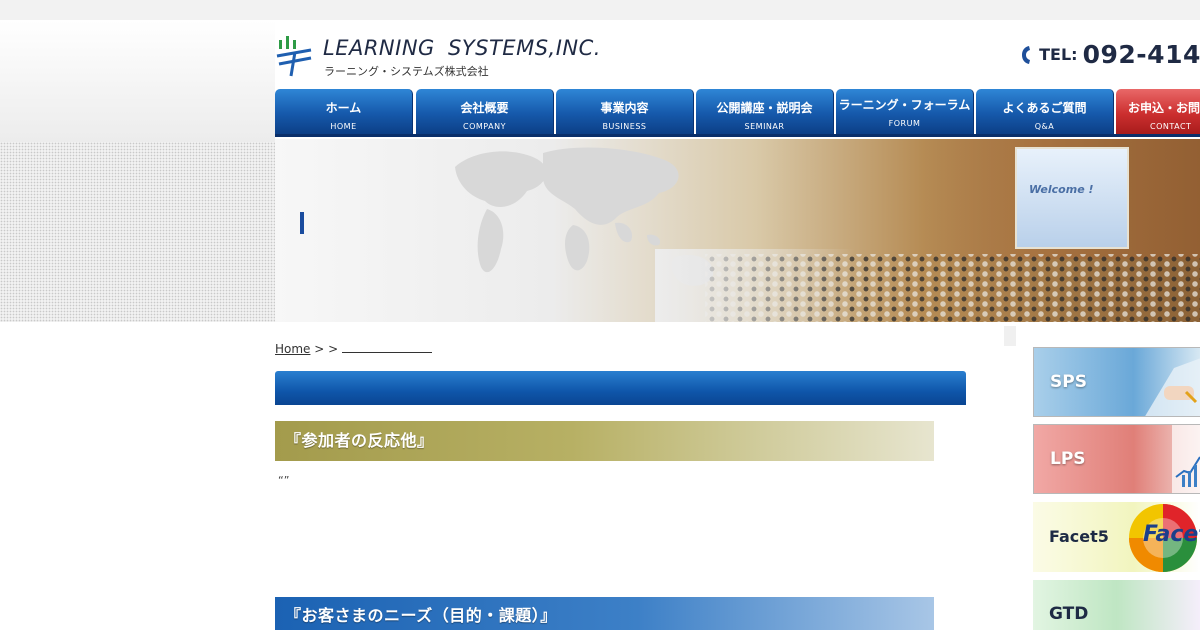 The height and width of the screenshot is (635, 1200). What do you see at coordinates (1141, 54) in the screenshot?
I see `tel-number: 092-414-` at bounding box center [1141, 54].